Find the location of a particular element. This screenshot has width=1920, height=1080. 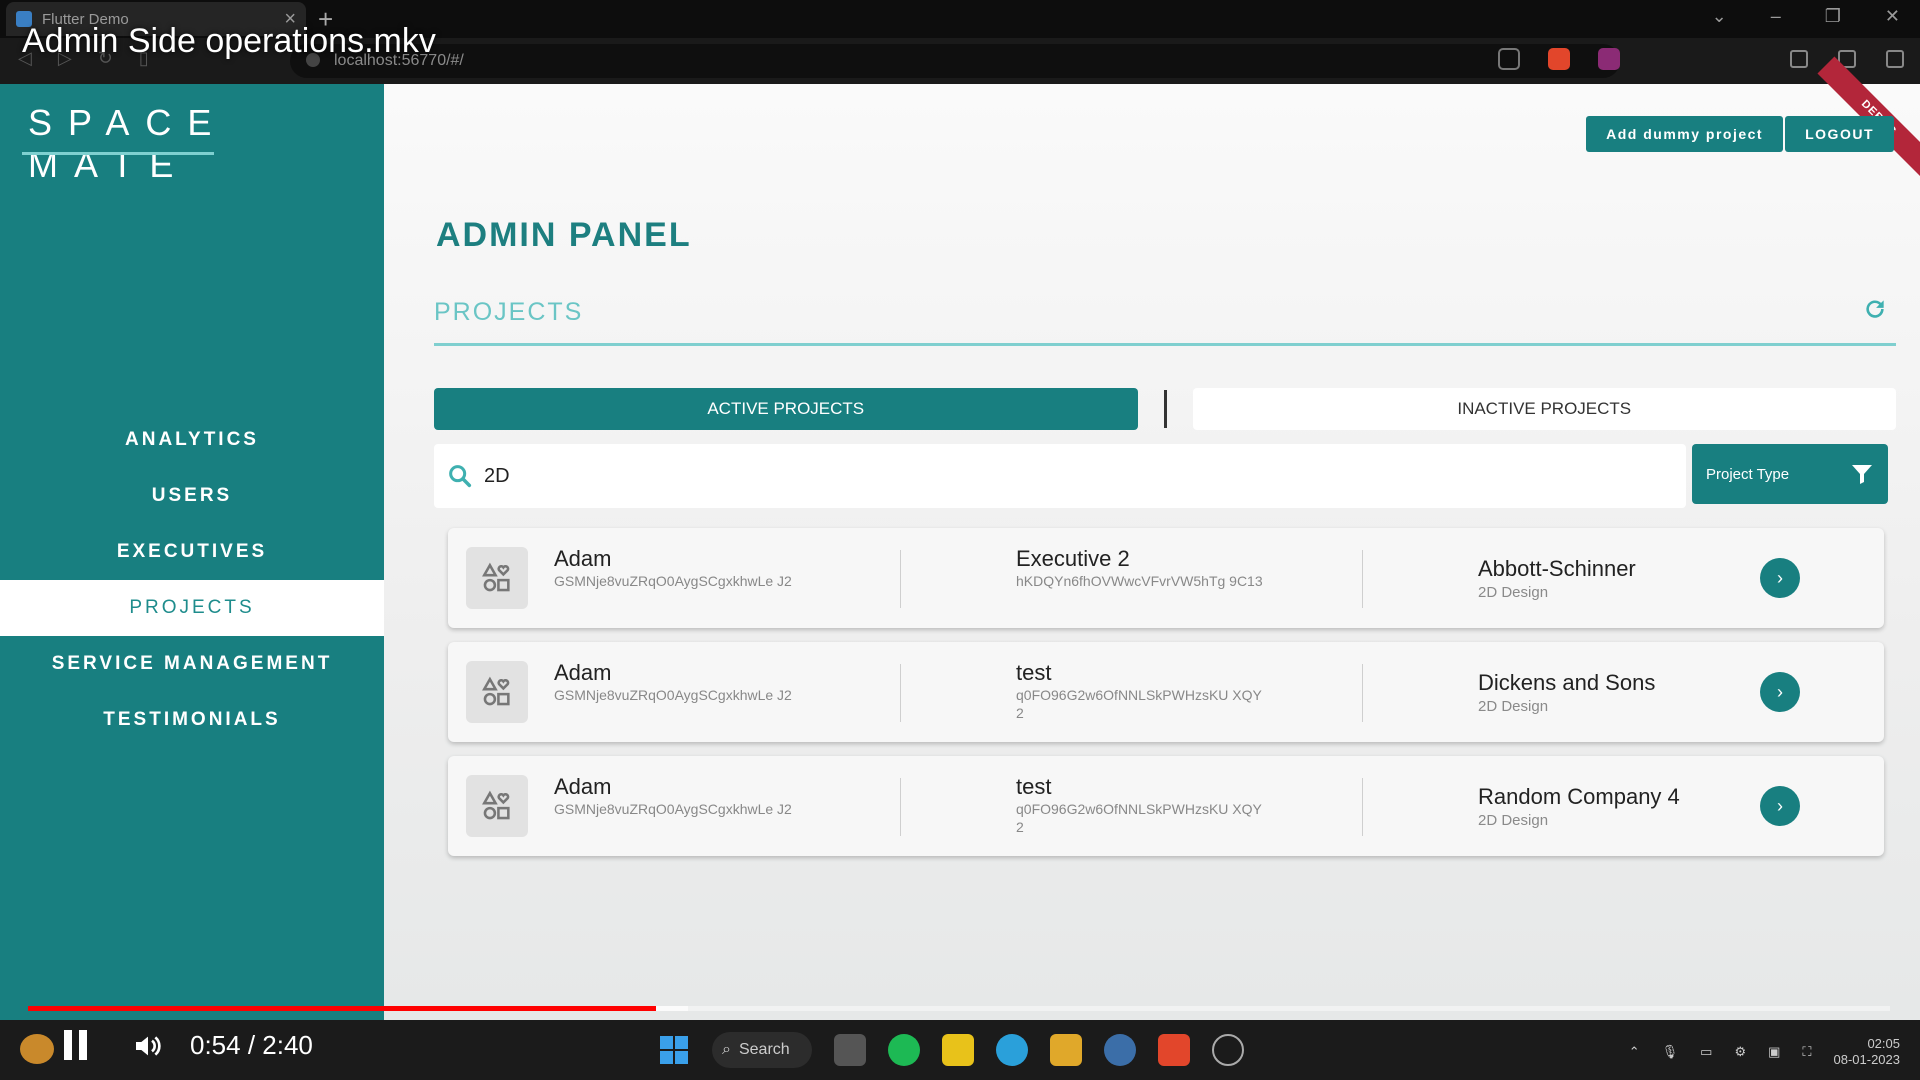

restore-button: ❐ is located at coordinates (1833, 16).